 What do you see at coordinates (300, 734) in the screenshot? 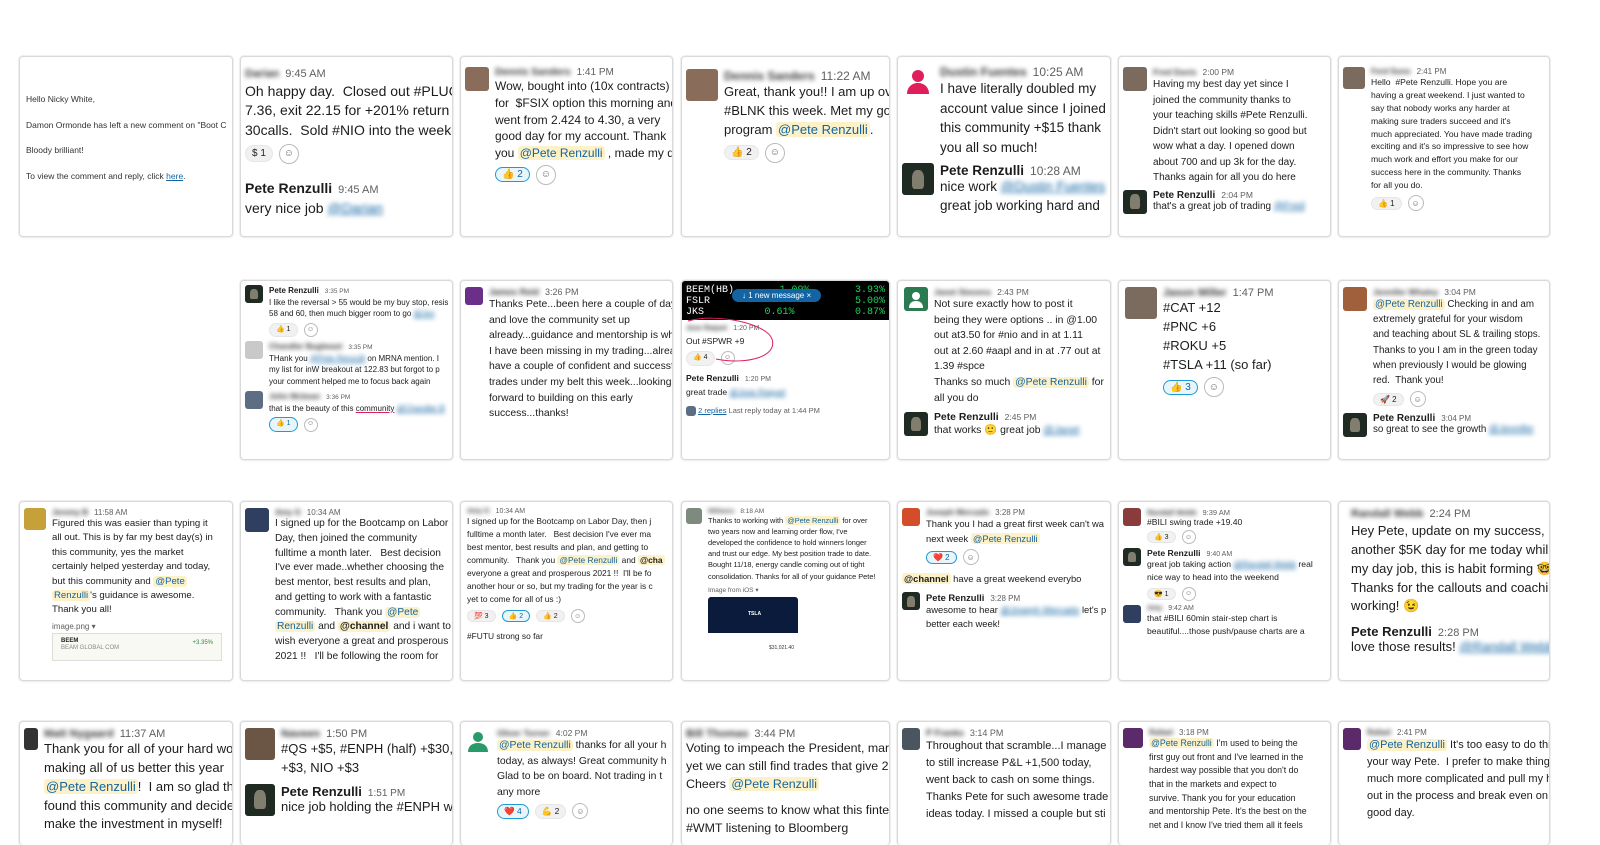
I see `author-name: Naveen` at bounding box center [300, 734].